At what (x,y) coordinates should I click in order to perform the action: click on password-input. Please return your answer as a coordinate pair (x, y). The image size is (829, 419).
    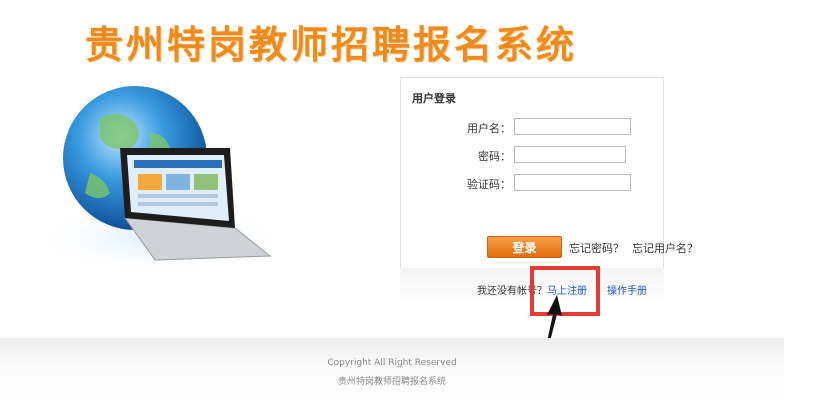
    Looking at the image, I should click on (570, 154).